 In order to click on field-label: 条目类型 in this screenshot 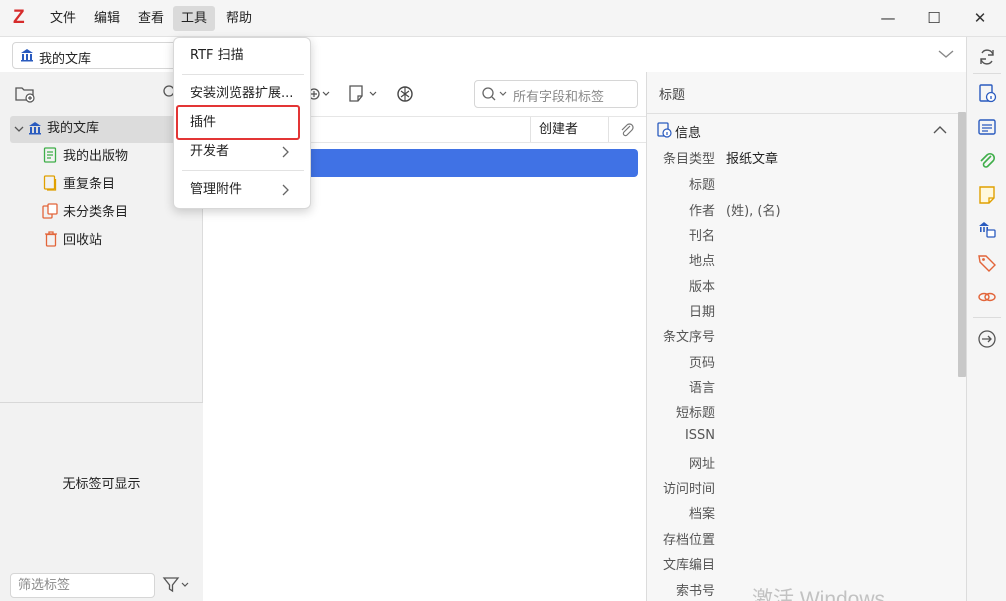, I will do `click(688, 159)`.